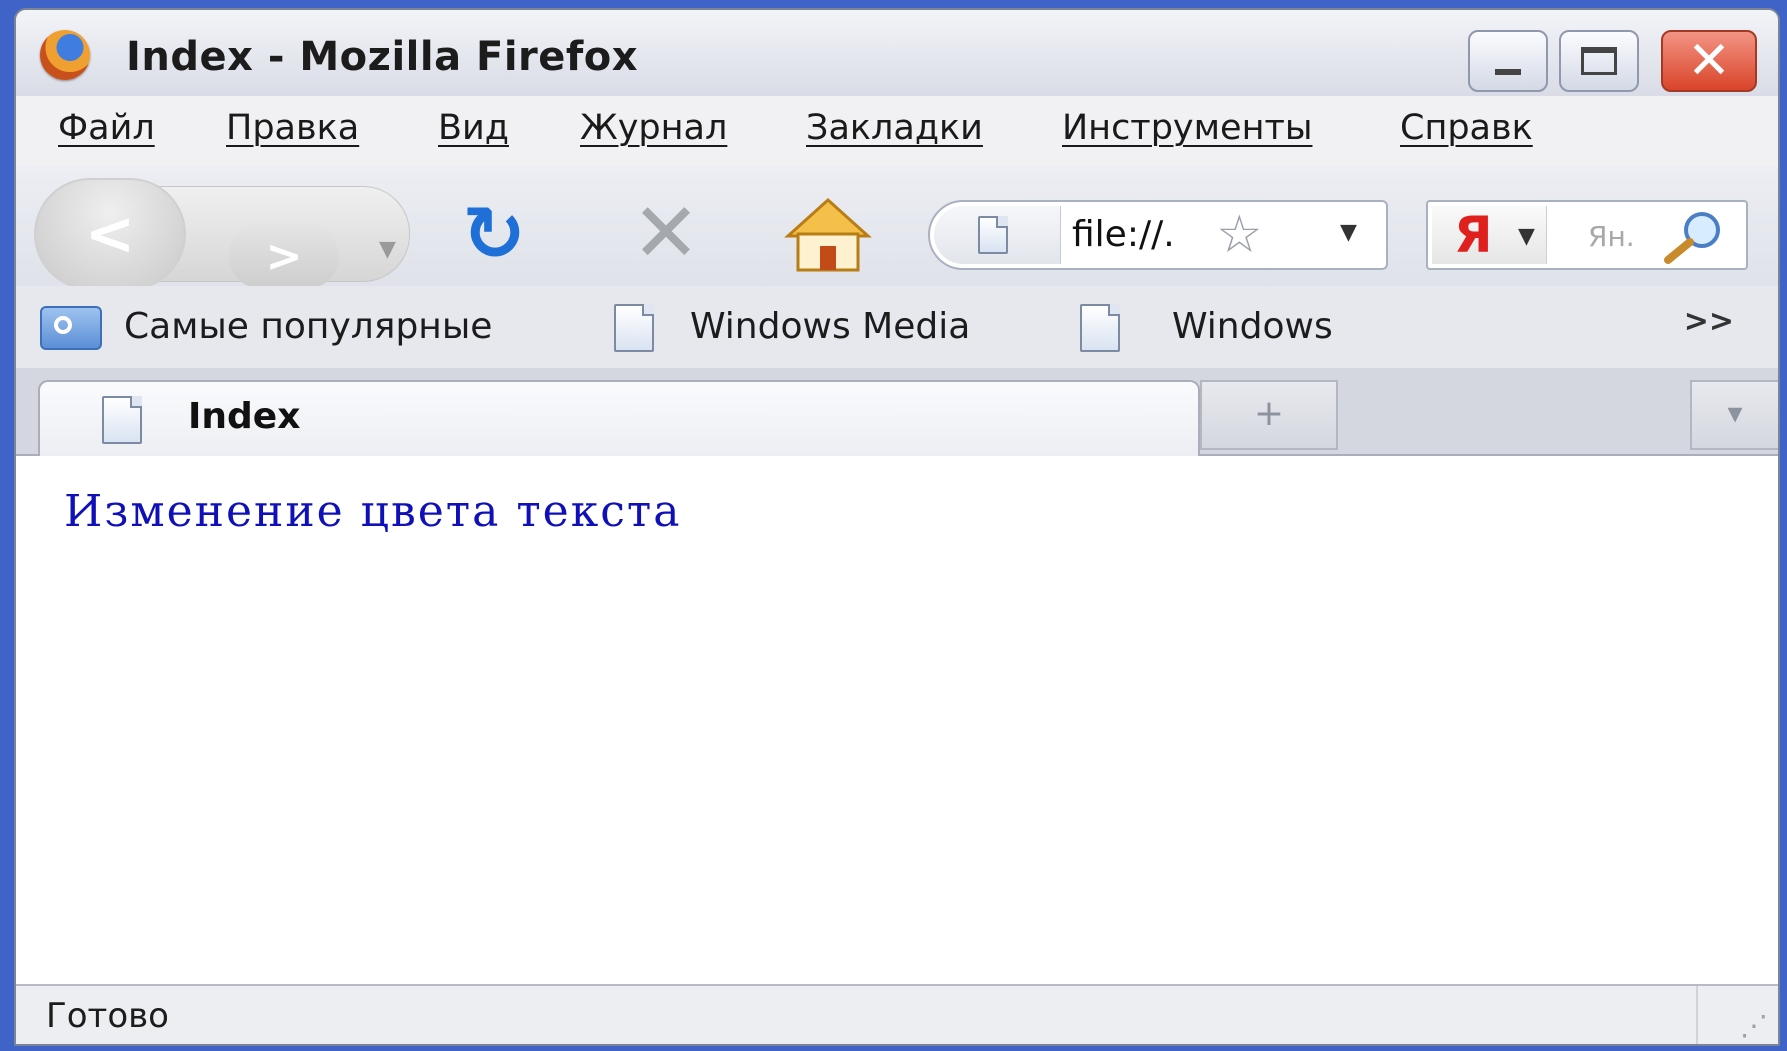 The height and width of the screenshot is (1051, 1787). Describe the element at coordinates (1123, 234) in the screenshot. I see `url-text: file://.` at that location.